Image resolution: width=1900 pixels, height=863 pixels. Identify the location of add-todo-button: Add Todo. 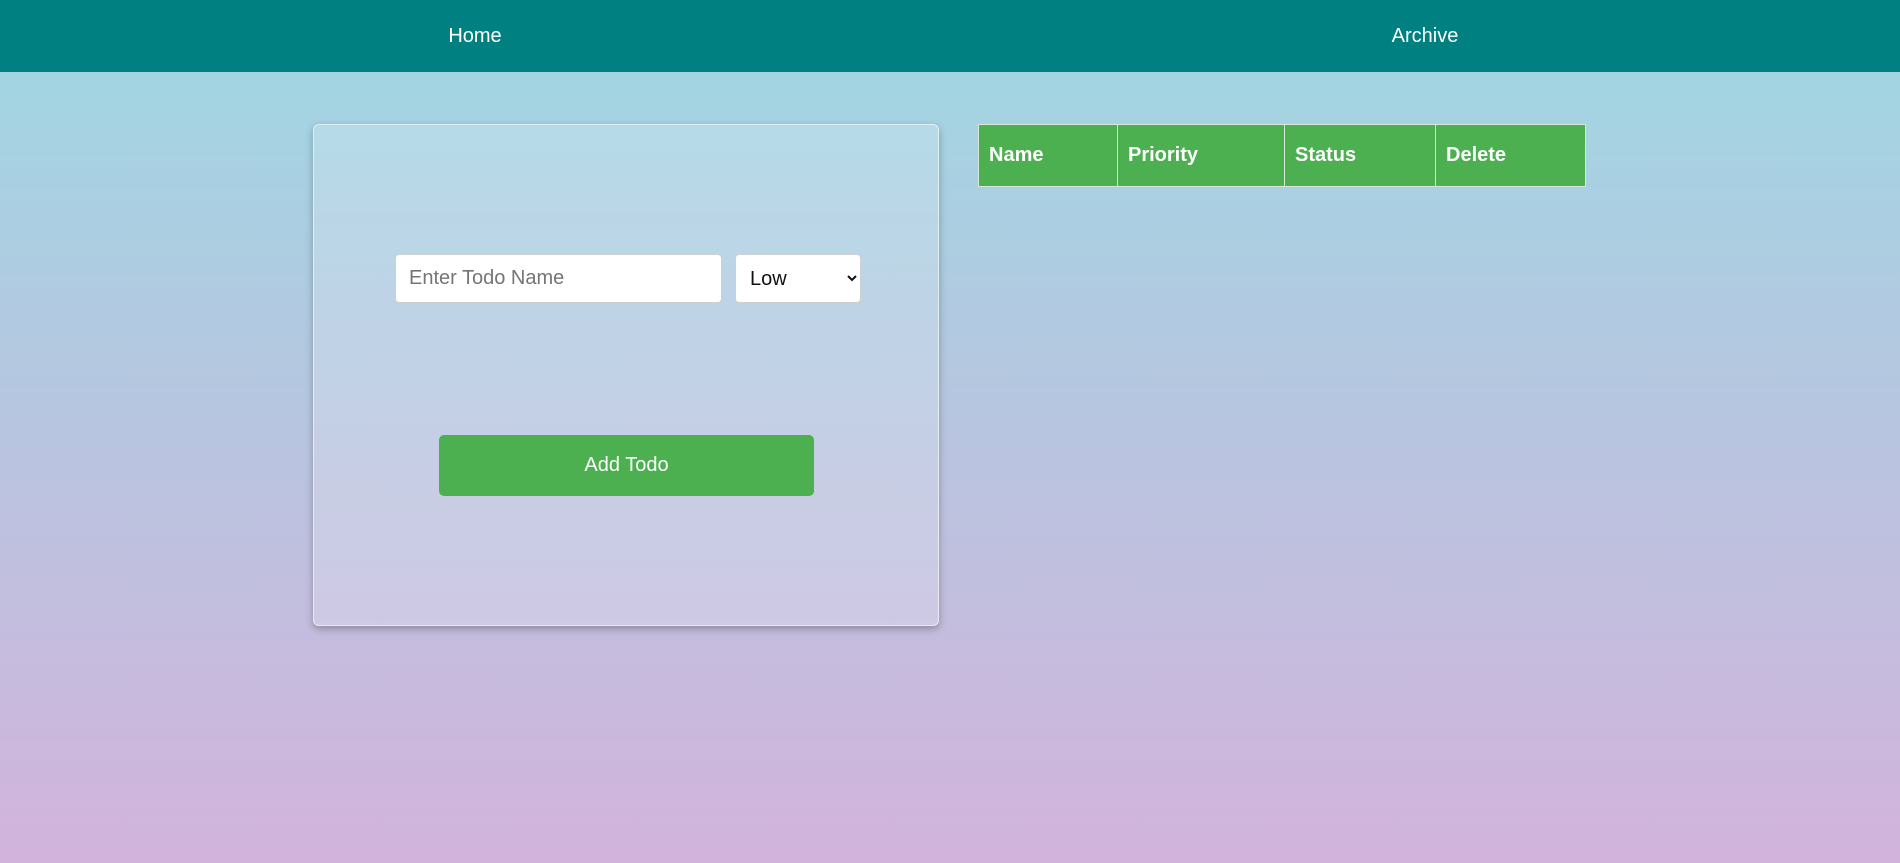
(626, 465).